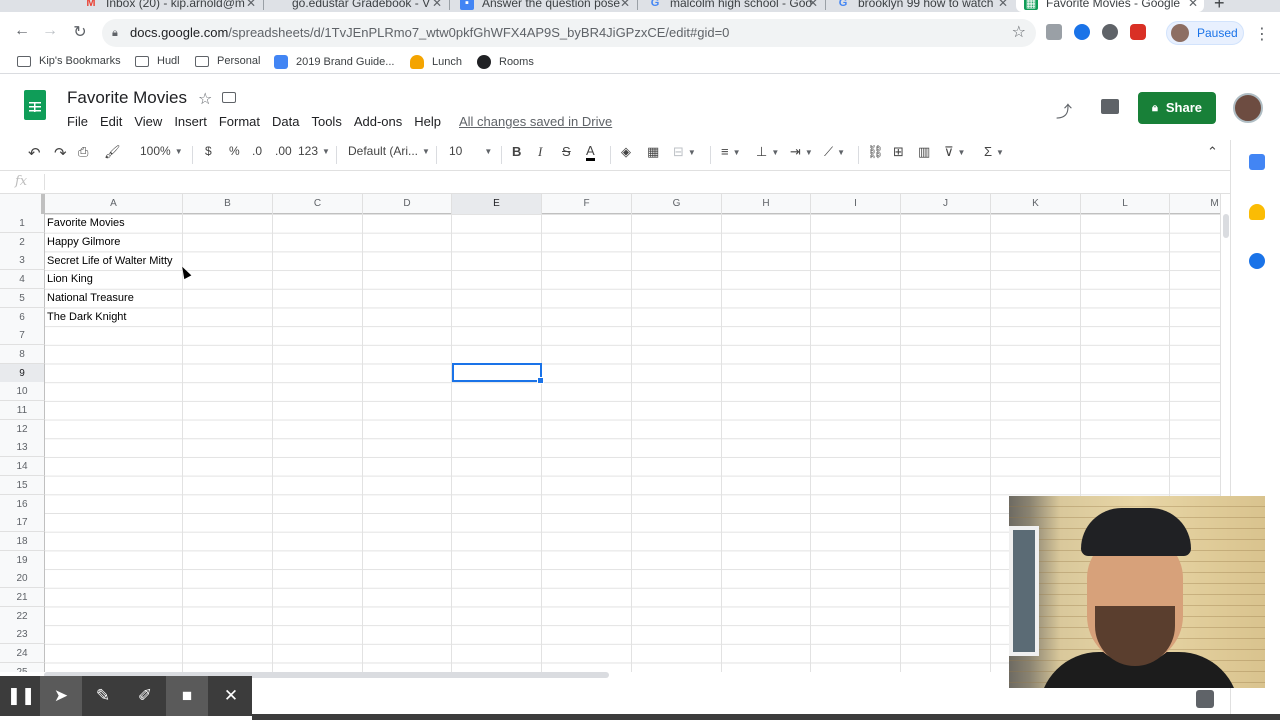 This screenshot has width=1280, height=720. What do you see at coordinates (994, 151) in the screenshot?
I see `functions-icon: Σ ▼` at bounding box center [994, 151].